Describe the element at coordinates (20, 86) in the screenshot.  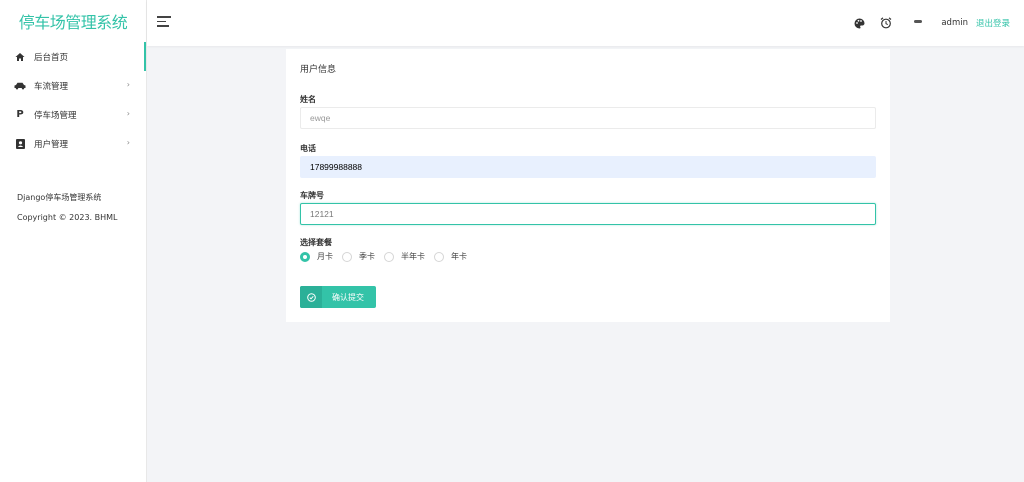
I see `car-icon` at that location.